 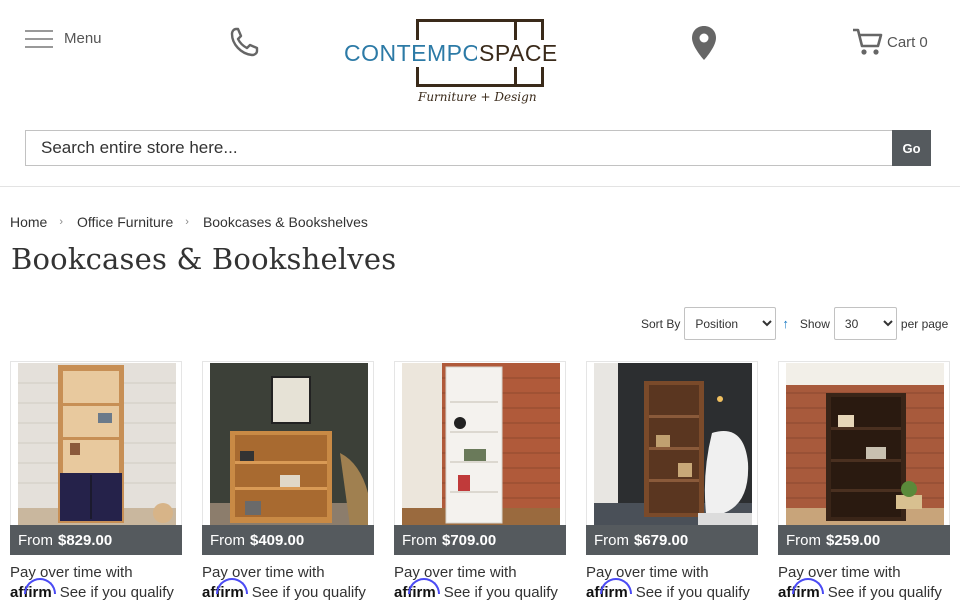 I want to click on price-bar: From $259.00, so click(x=864, y=540).